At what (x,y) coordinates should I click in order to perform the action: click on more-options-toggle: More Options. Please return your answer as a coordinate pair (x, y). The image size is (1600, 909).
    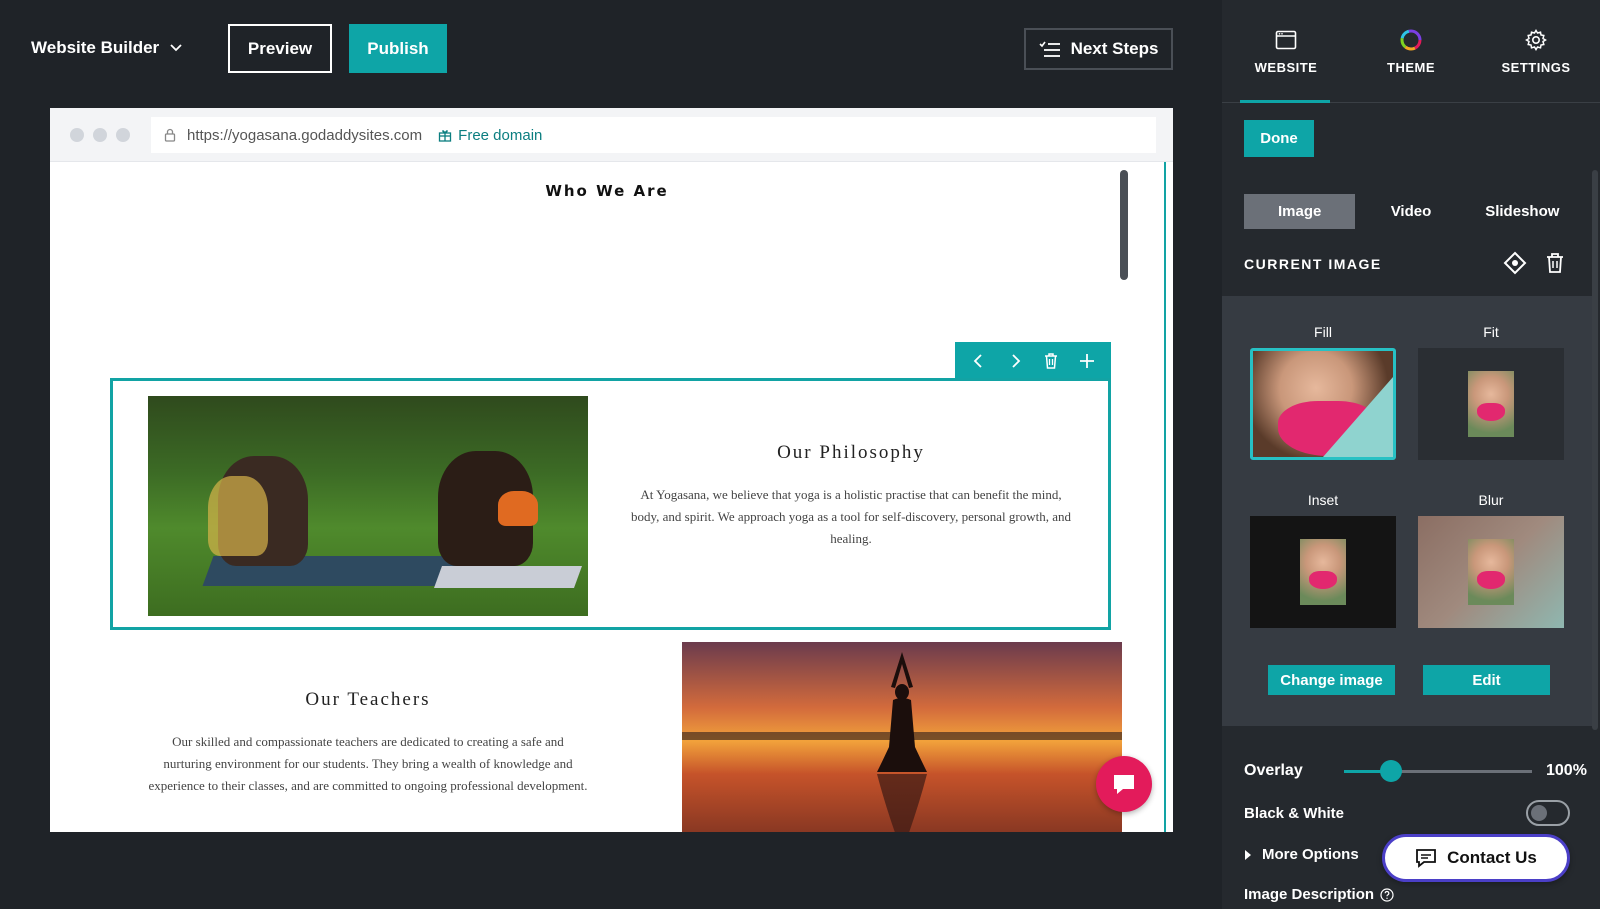
    Looking at the image, I should click on (1301, 854).